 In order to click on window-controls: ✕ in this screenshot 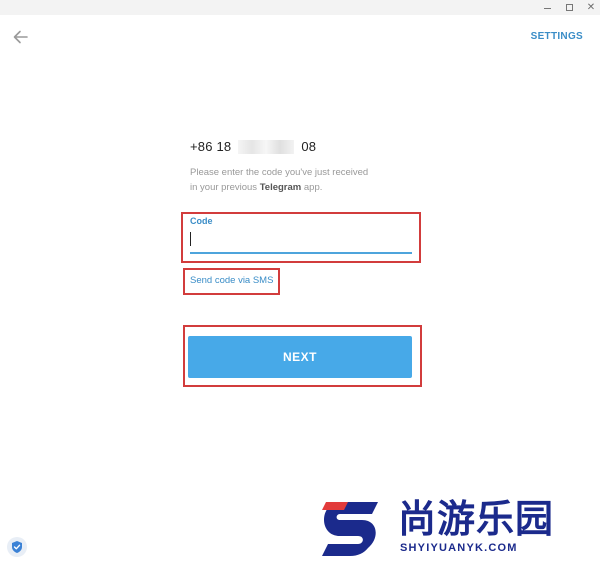, I will do `click(569, 7)`.